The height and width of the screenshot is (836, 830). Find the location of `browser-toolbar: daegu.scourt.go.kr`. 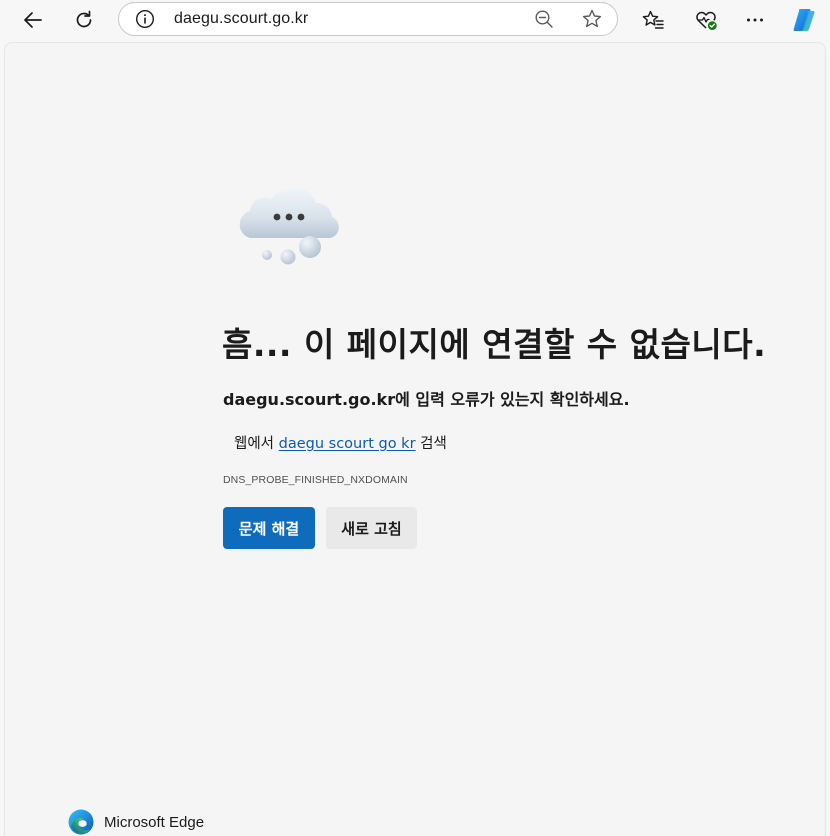

browser-toolbar: daegu.scourt.go.kr is located at coordinates (415, 21).